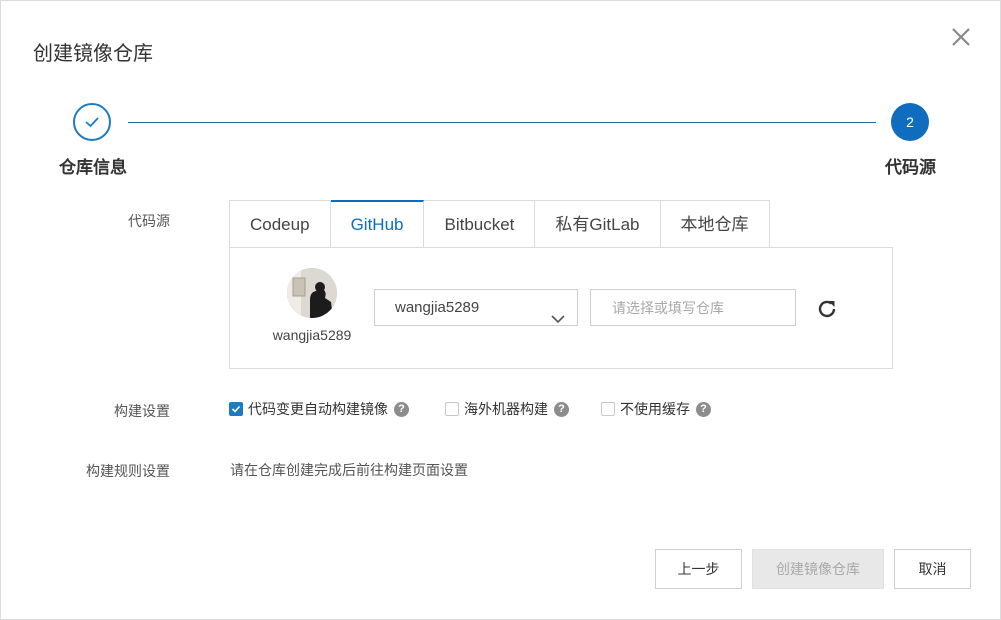  What do you see at coordinates (698, 569) in the screenshot?
I see `prev-step-button: 上一步` at bounding box center [698, 569].